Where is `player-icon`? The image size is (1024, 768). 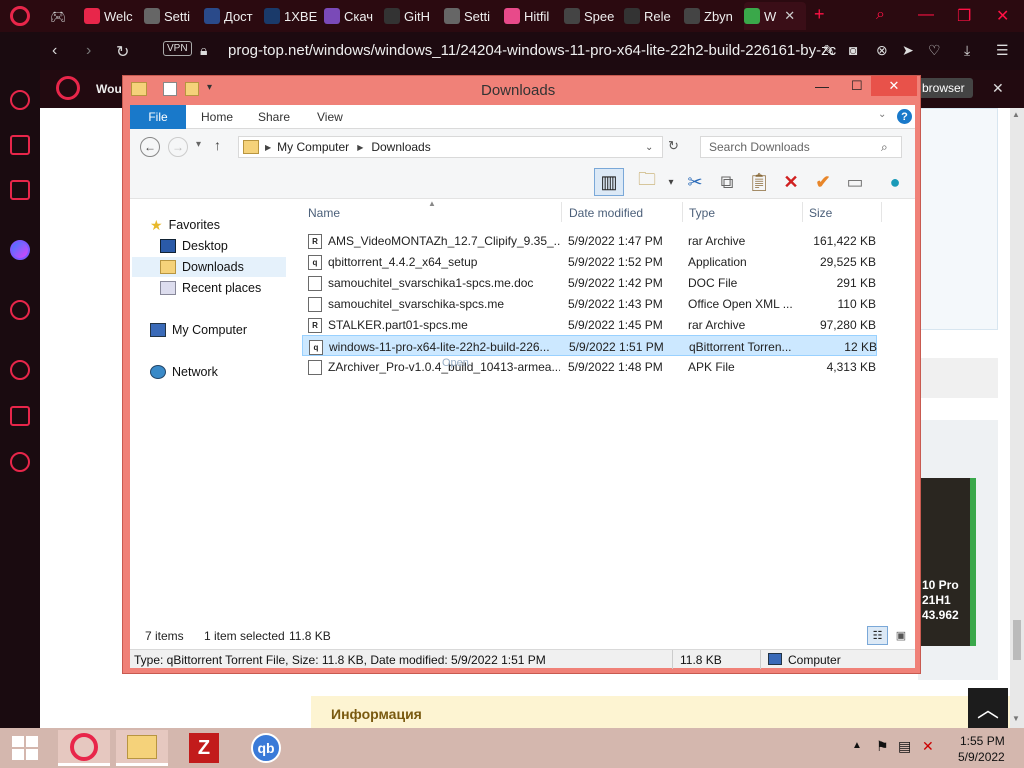
player-icon is located at coordinates (20, 310).